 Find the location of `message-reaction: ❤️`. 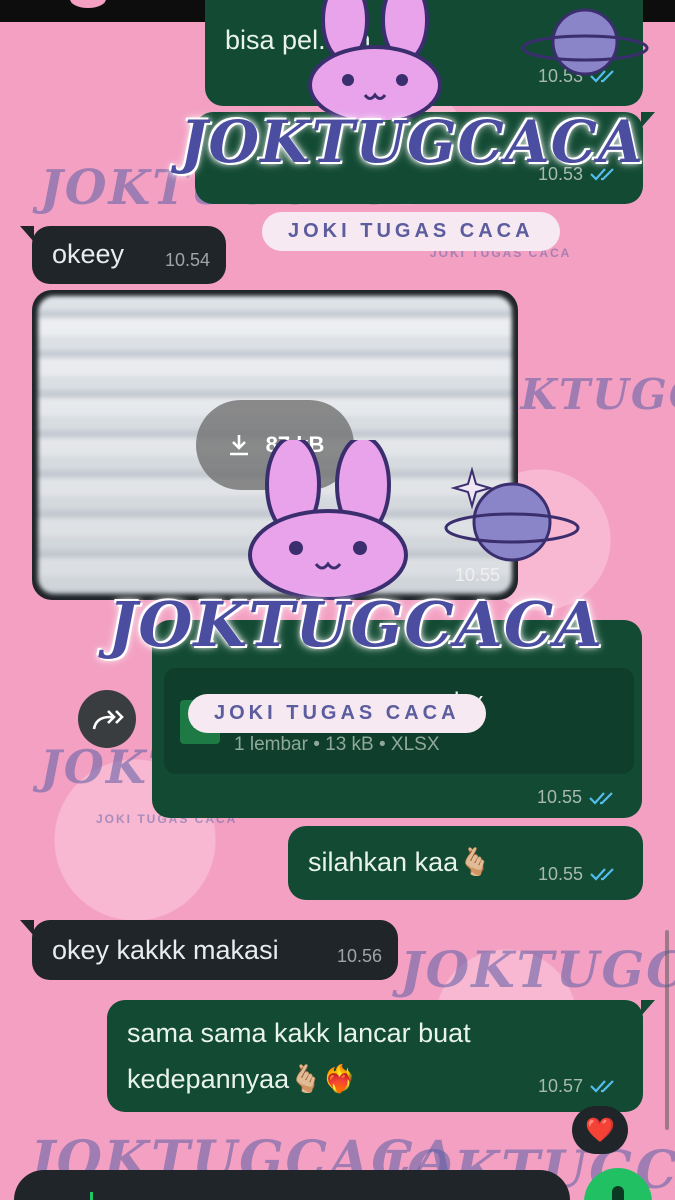

message-reaction: ❤️ is located at coordinates (600, 1130).